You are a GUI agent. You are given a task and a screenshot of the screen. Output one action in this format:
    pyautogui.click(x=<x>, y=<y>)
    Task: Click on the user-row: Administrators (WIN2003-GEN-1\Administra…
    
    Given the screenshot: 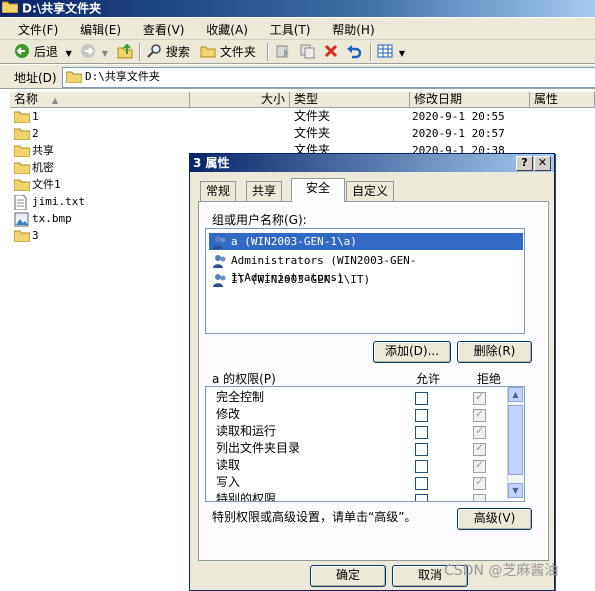 What is the action you would take?
    pyautogui.click(x=366, y=268)
    